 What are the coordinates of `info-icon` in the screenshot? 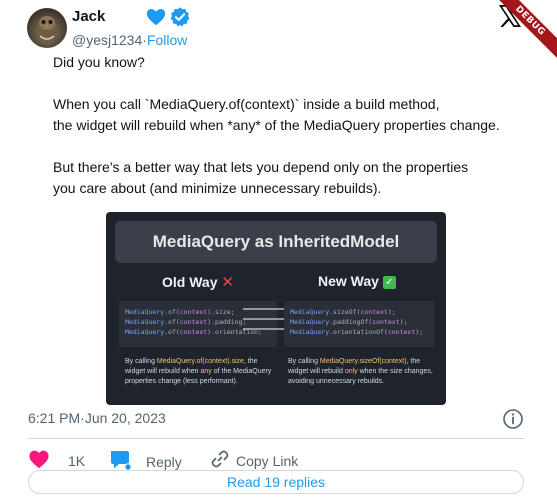 It's located at (513, 421).